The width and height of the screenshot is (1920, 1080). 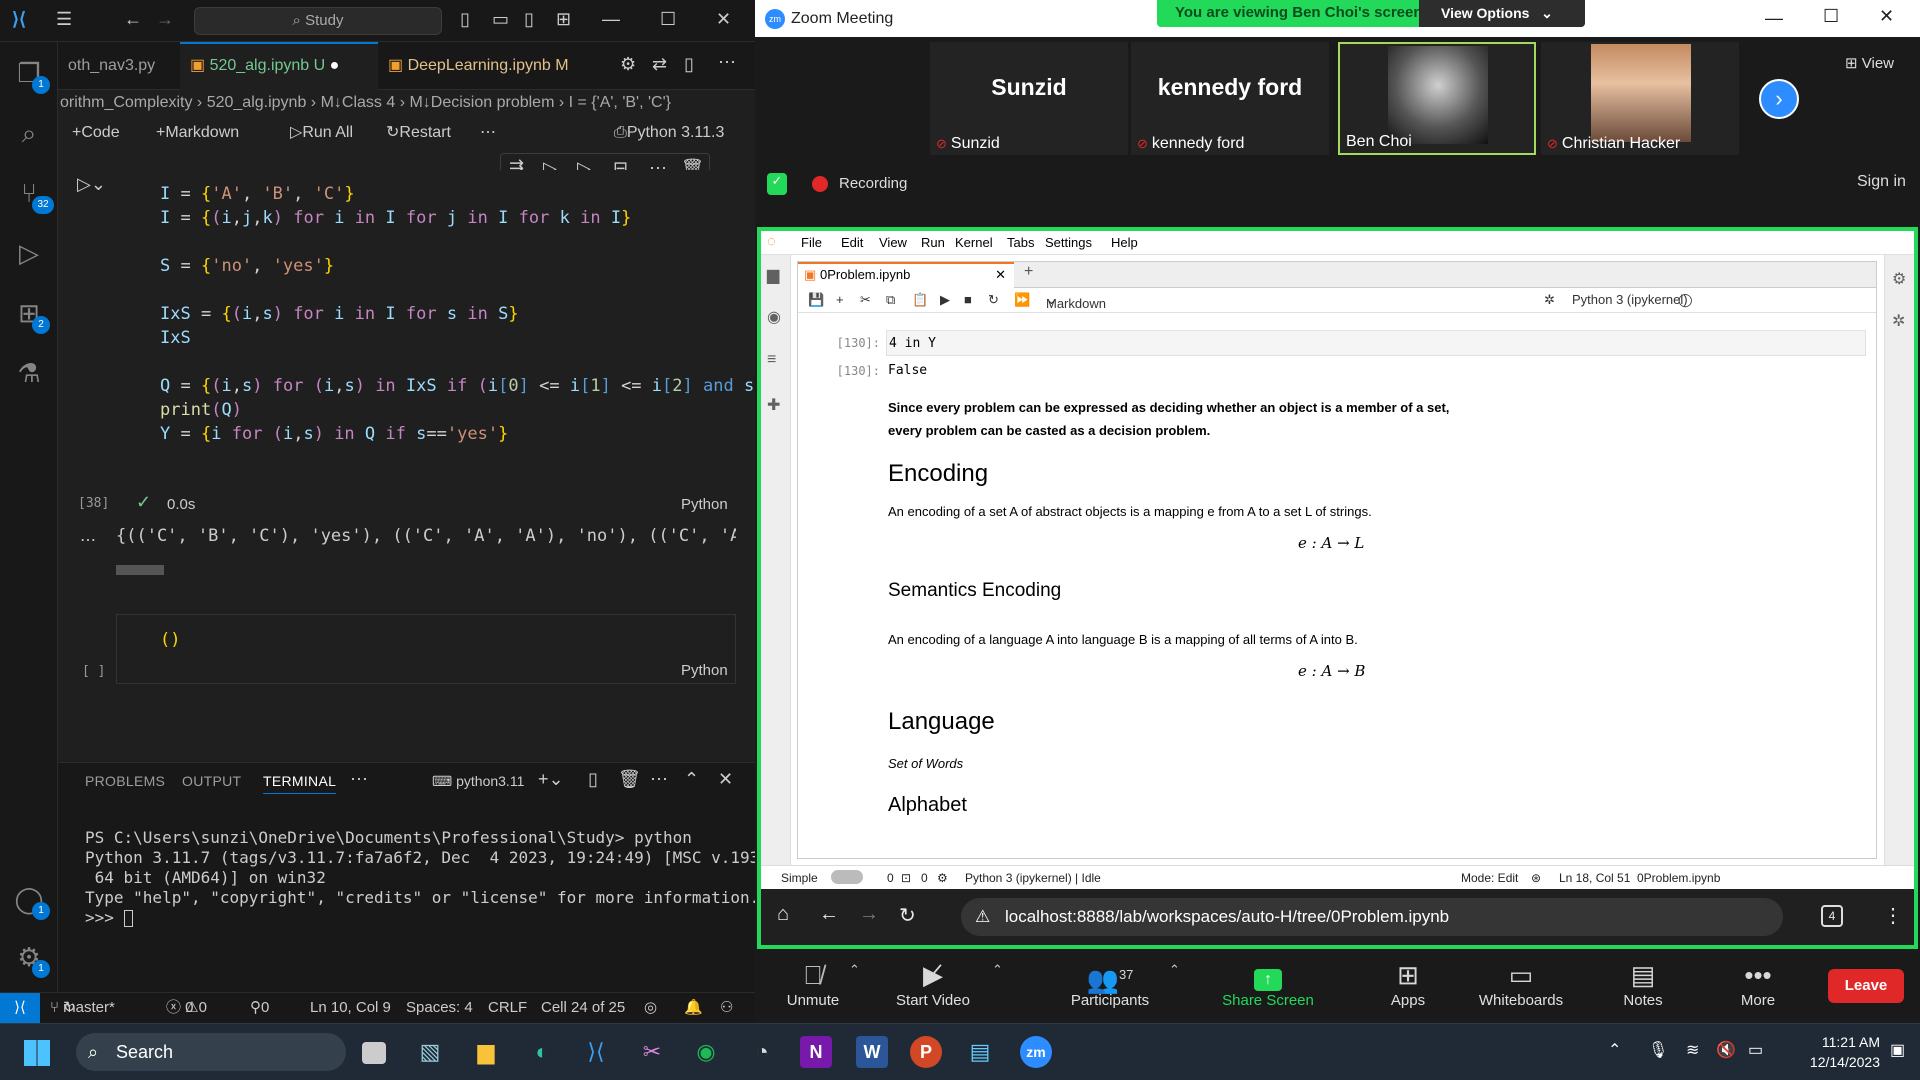 I want to click on security-shield-icon: ✓, so click(x=777, y=184).